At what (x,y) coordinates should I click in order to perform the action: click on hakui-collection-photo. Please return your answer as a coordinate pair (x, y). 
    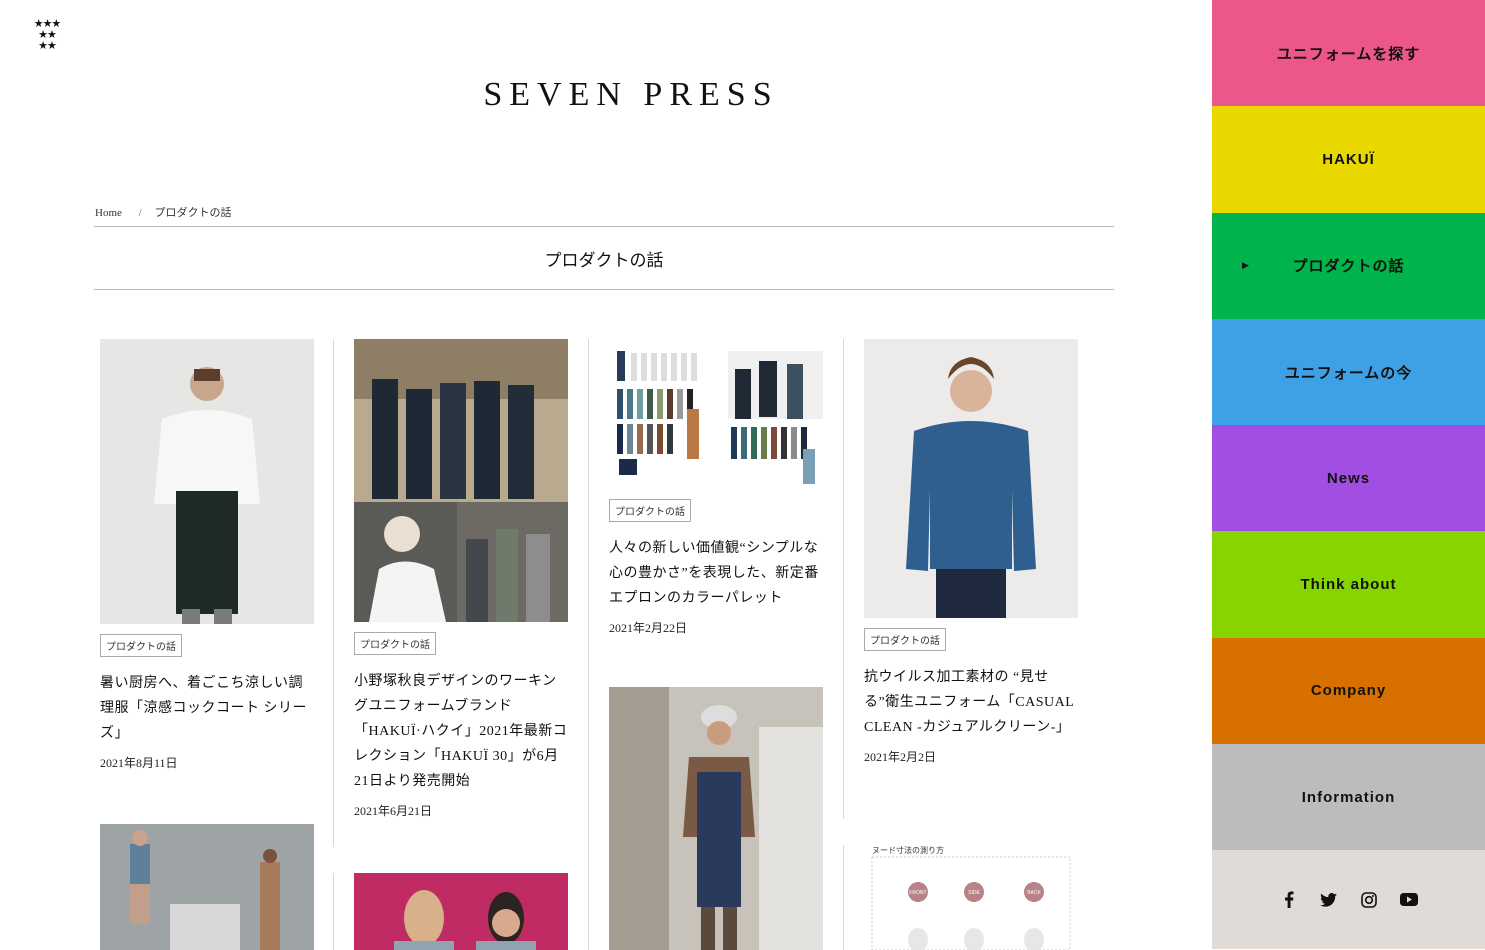
    Looking at the image, I should click on (461, 480).